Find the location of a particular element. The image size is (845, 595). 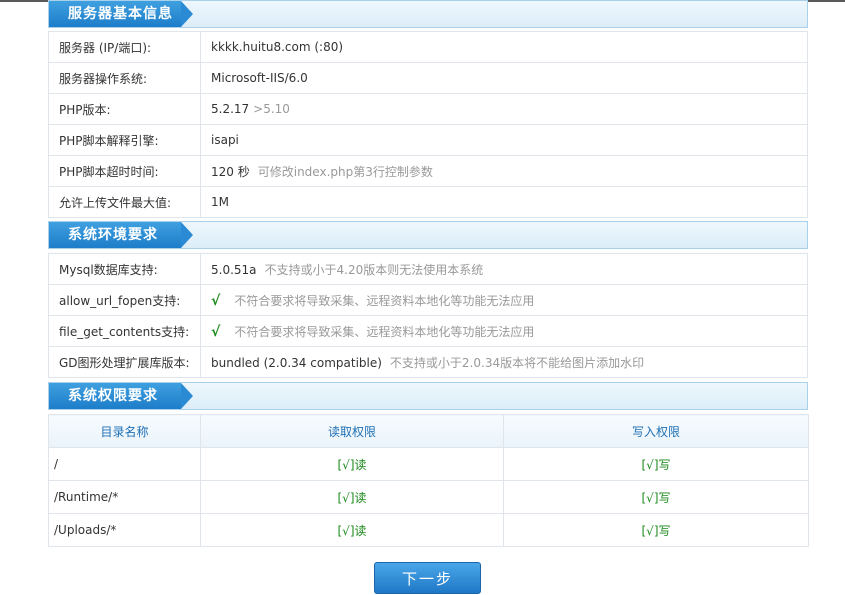

value-note: 不支持或小于2.0.34版本将不能给图片添加水印 is located at coordinates (517, 362).